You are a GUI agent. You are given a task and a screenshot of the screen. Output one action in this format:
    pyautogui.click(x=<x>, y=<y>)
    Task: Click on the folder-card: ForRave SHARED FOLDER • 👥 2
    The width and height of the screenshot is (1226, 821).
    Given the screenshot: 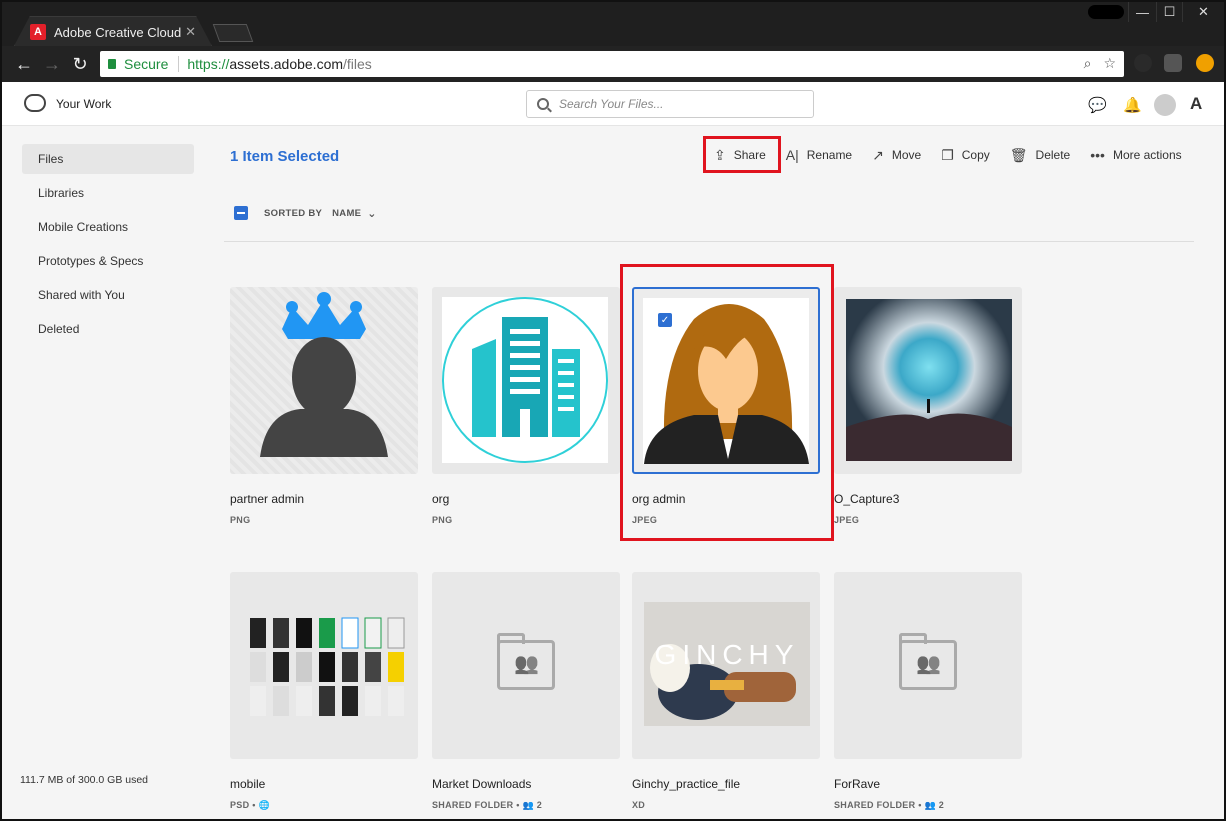 What is the action you would take?
    pyautogui.click(x=928, y=691)
    